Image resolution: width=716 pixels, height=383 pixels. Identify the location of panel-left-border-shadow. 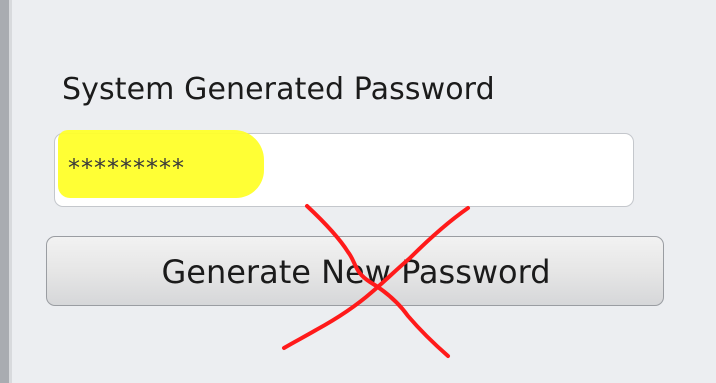
(10, 191).